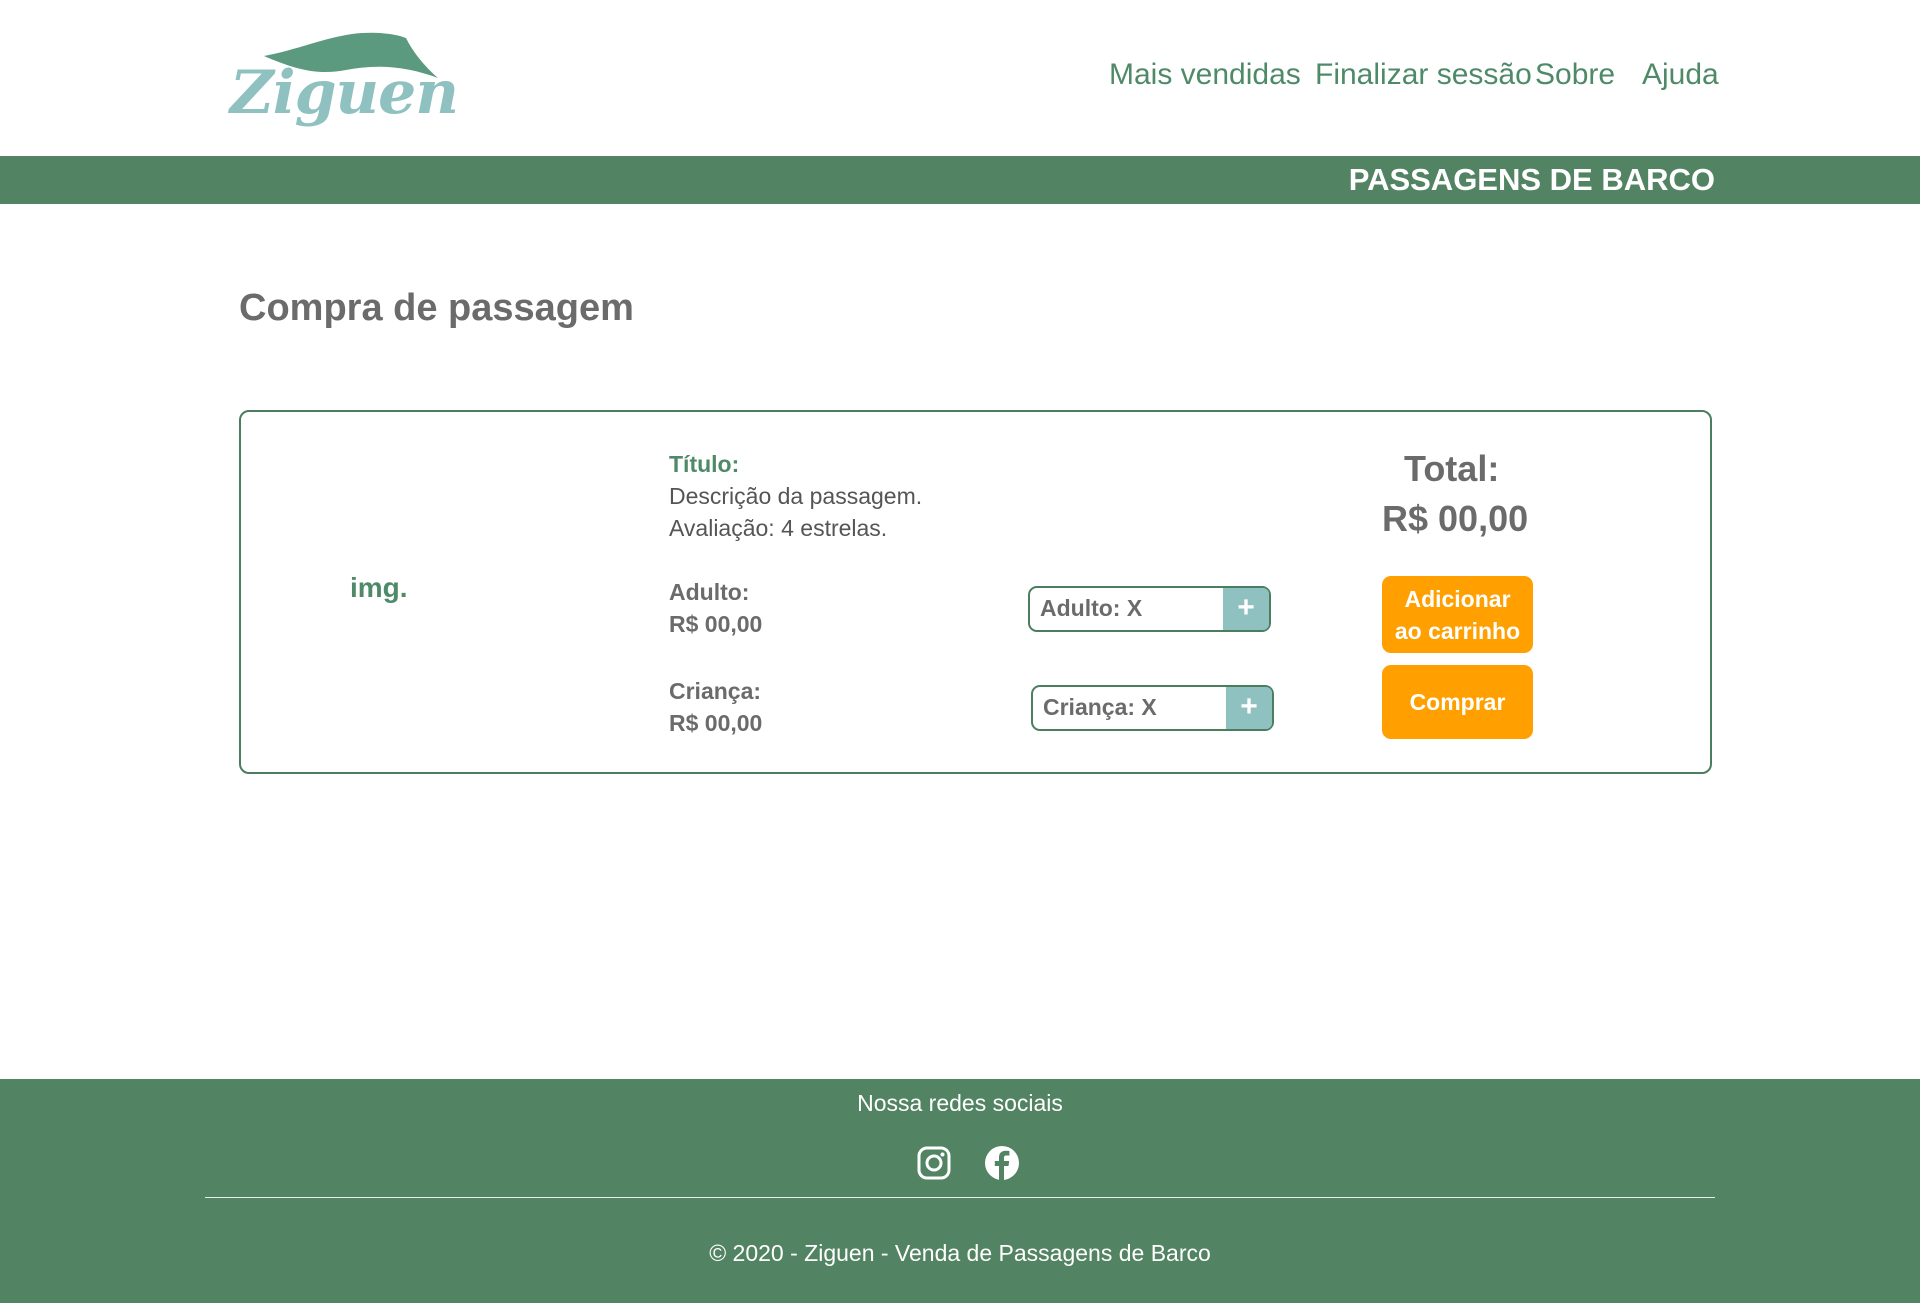 Image resolution: width=1920 pixels, height=1303 pixels. Describe the element at coordinates (704, 464) in the screenshot. I see `product-title-label: Título:` at that location.